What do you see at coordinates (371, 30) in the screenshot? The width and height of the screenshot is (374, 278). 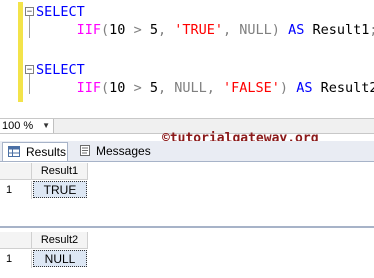 I see `semicolon: ;` at bounding box center [371, 30].